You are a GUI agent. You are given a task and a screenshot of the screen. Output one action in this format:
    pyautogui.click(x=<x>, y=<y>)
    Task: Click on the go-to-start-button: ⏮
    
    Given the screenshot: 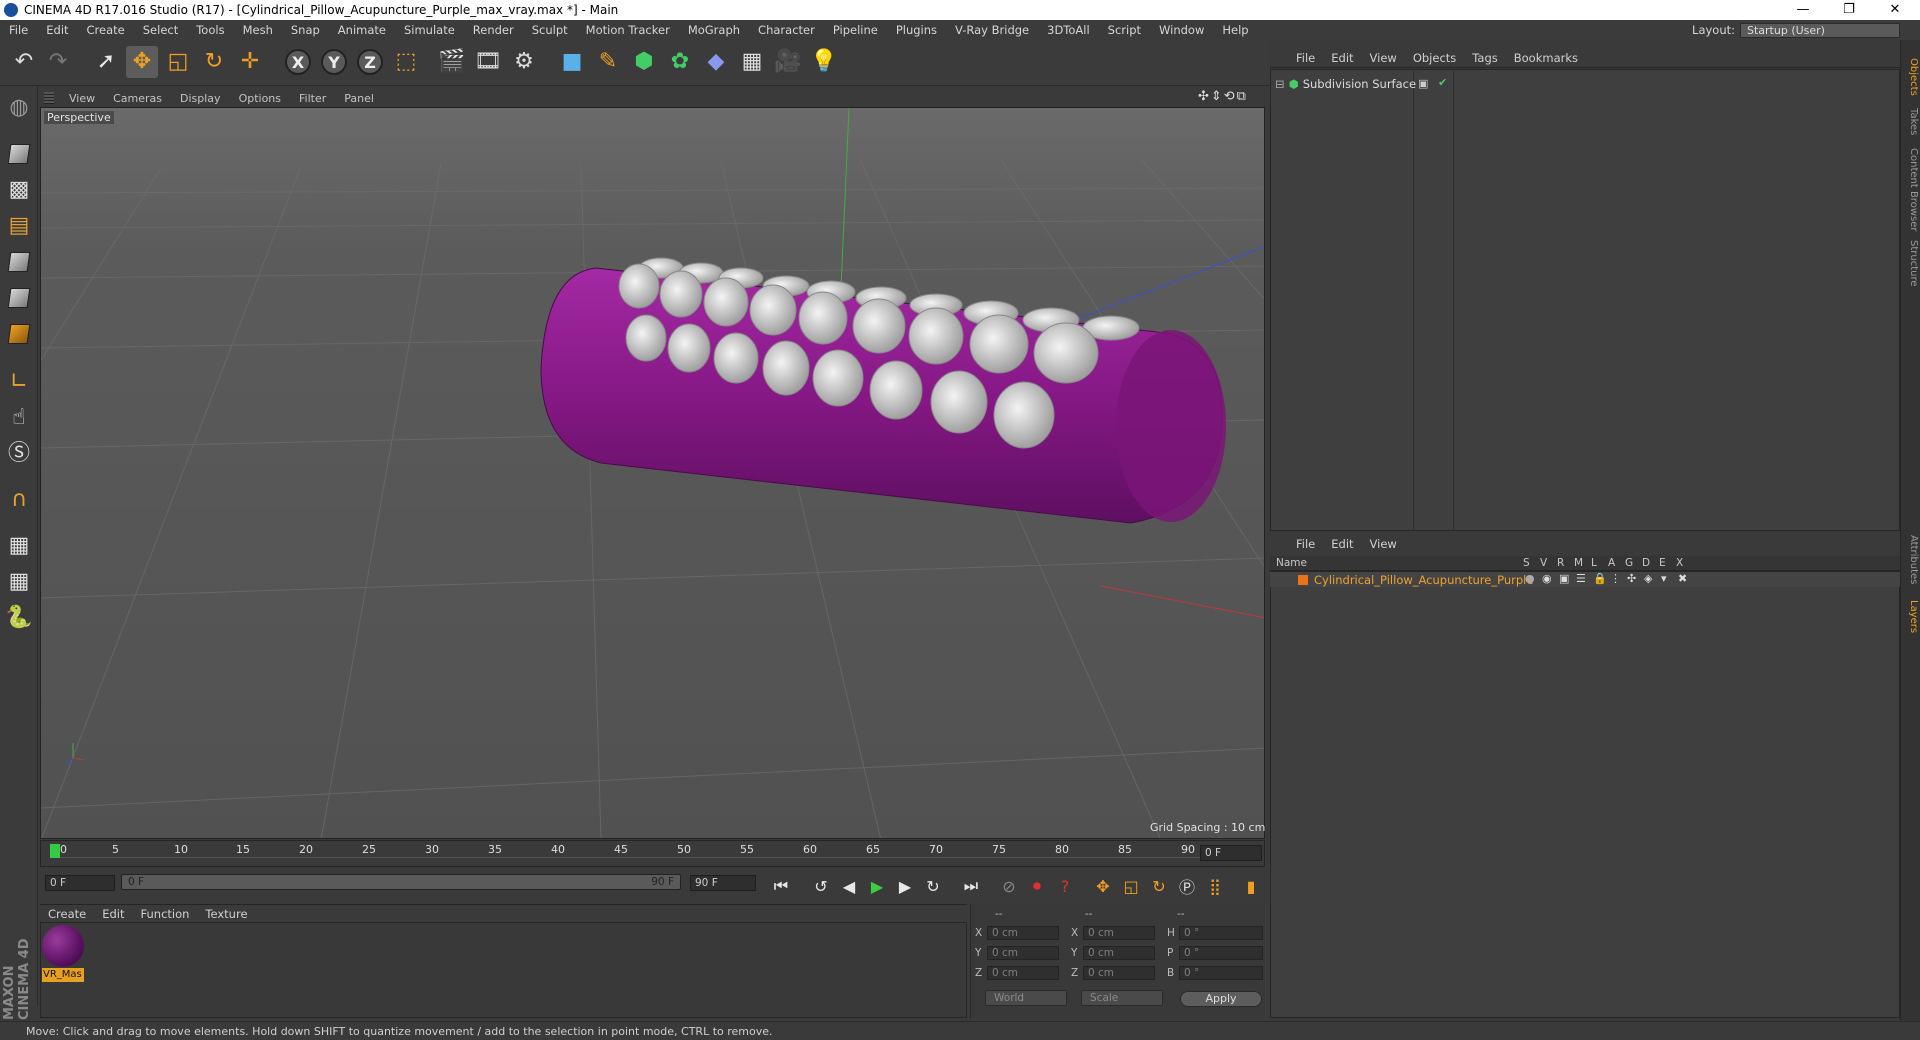 What is the action you would take?
    pyautogui.click(x=781, y=886)
    